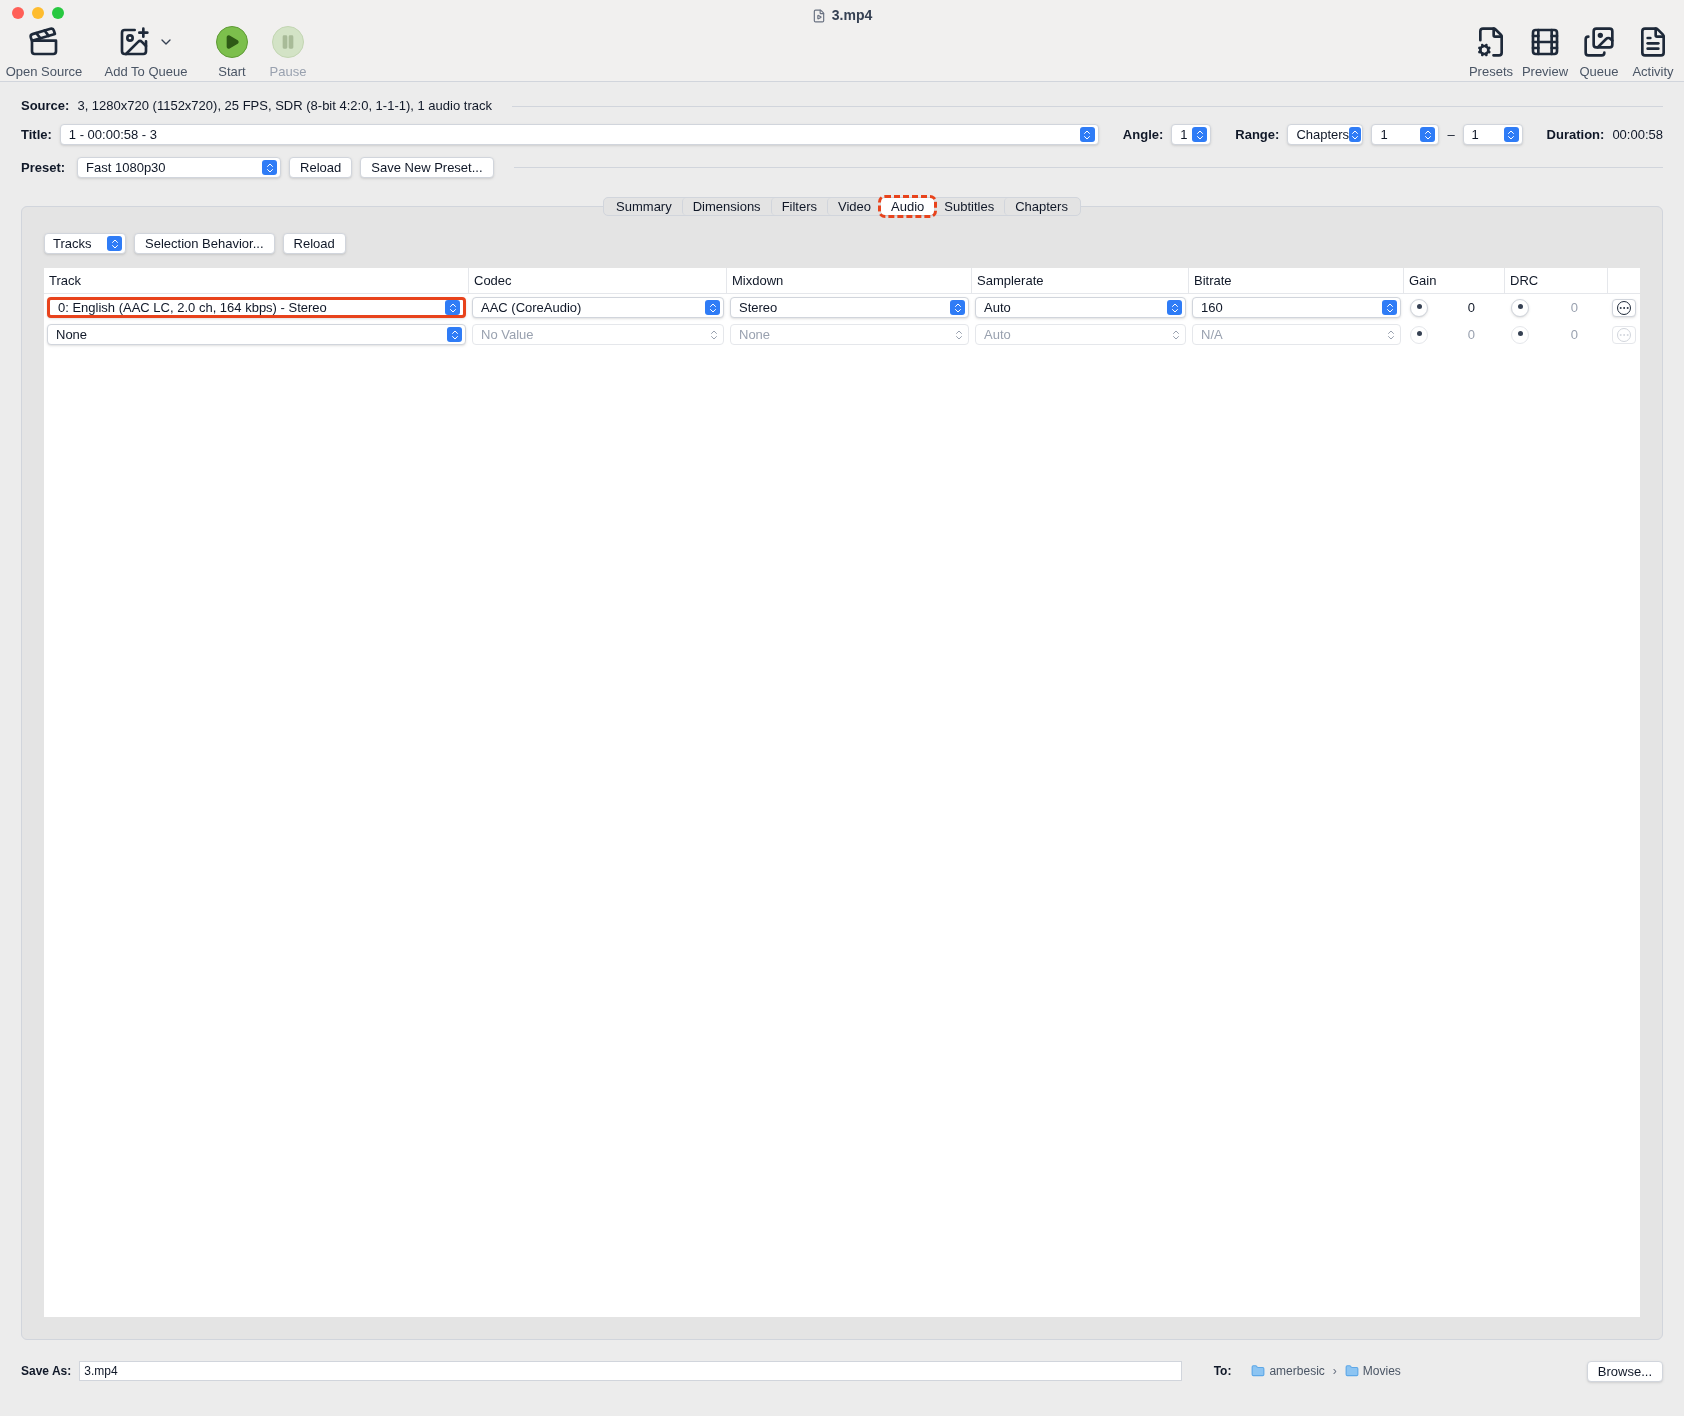 The height and width of the screenshot is (1416, 1684). Describe the element at coordinates (1599, 41) in the screenshot. I see `images-icon` at that location.